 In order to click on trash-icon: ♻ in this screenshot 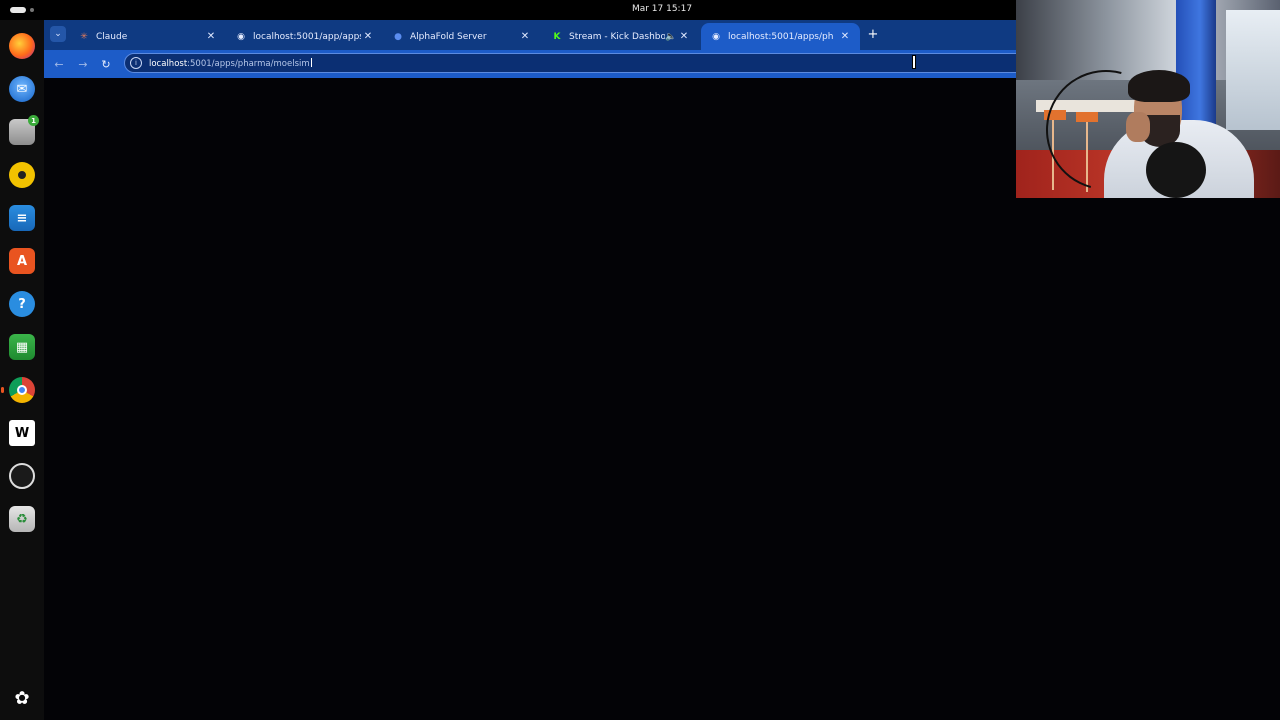, I will do `click(22, 519)`.